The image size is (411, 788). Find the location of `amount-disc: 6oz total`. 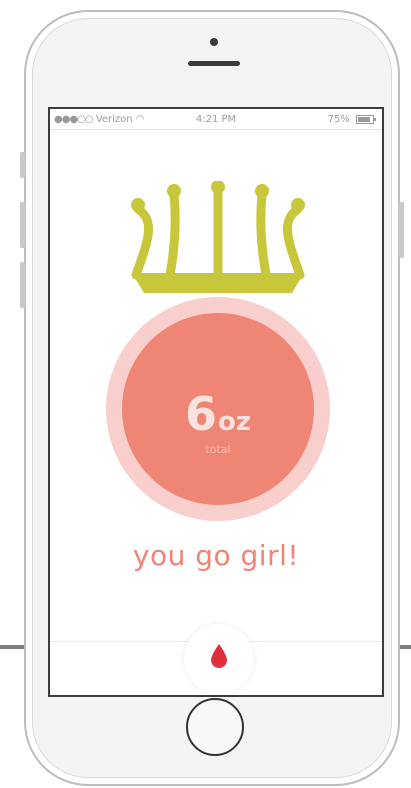

amount-disc: 6oz total is located at coordinates (218, 409).